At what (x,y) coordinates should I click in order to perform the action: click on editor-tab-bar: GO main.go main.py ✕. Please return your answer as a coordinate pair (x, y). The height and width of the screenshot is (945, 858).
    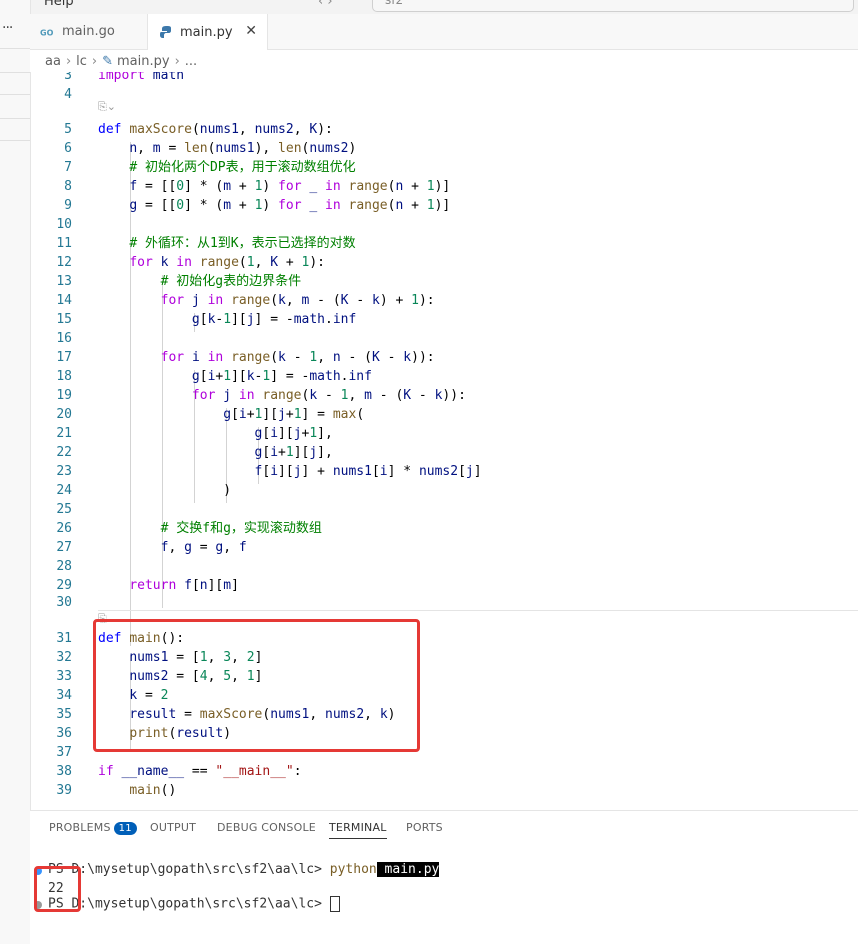
    Looking at the image, I should click on (444, 32).